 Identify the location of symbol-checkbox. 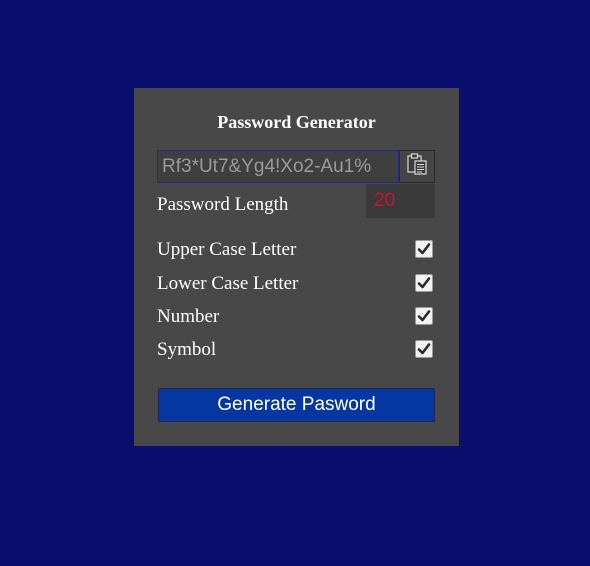
(424, 349).